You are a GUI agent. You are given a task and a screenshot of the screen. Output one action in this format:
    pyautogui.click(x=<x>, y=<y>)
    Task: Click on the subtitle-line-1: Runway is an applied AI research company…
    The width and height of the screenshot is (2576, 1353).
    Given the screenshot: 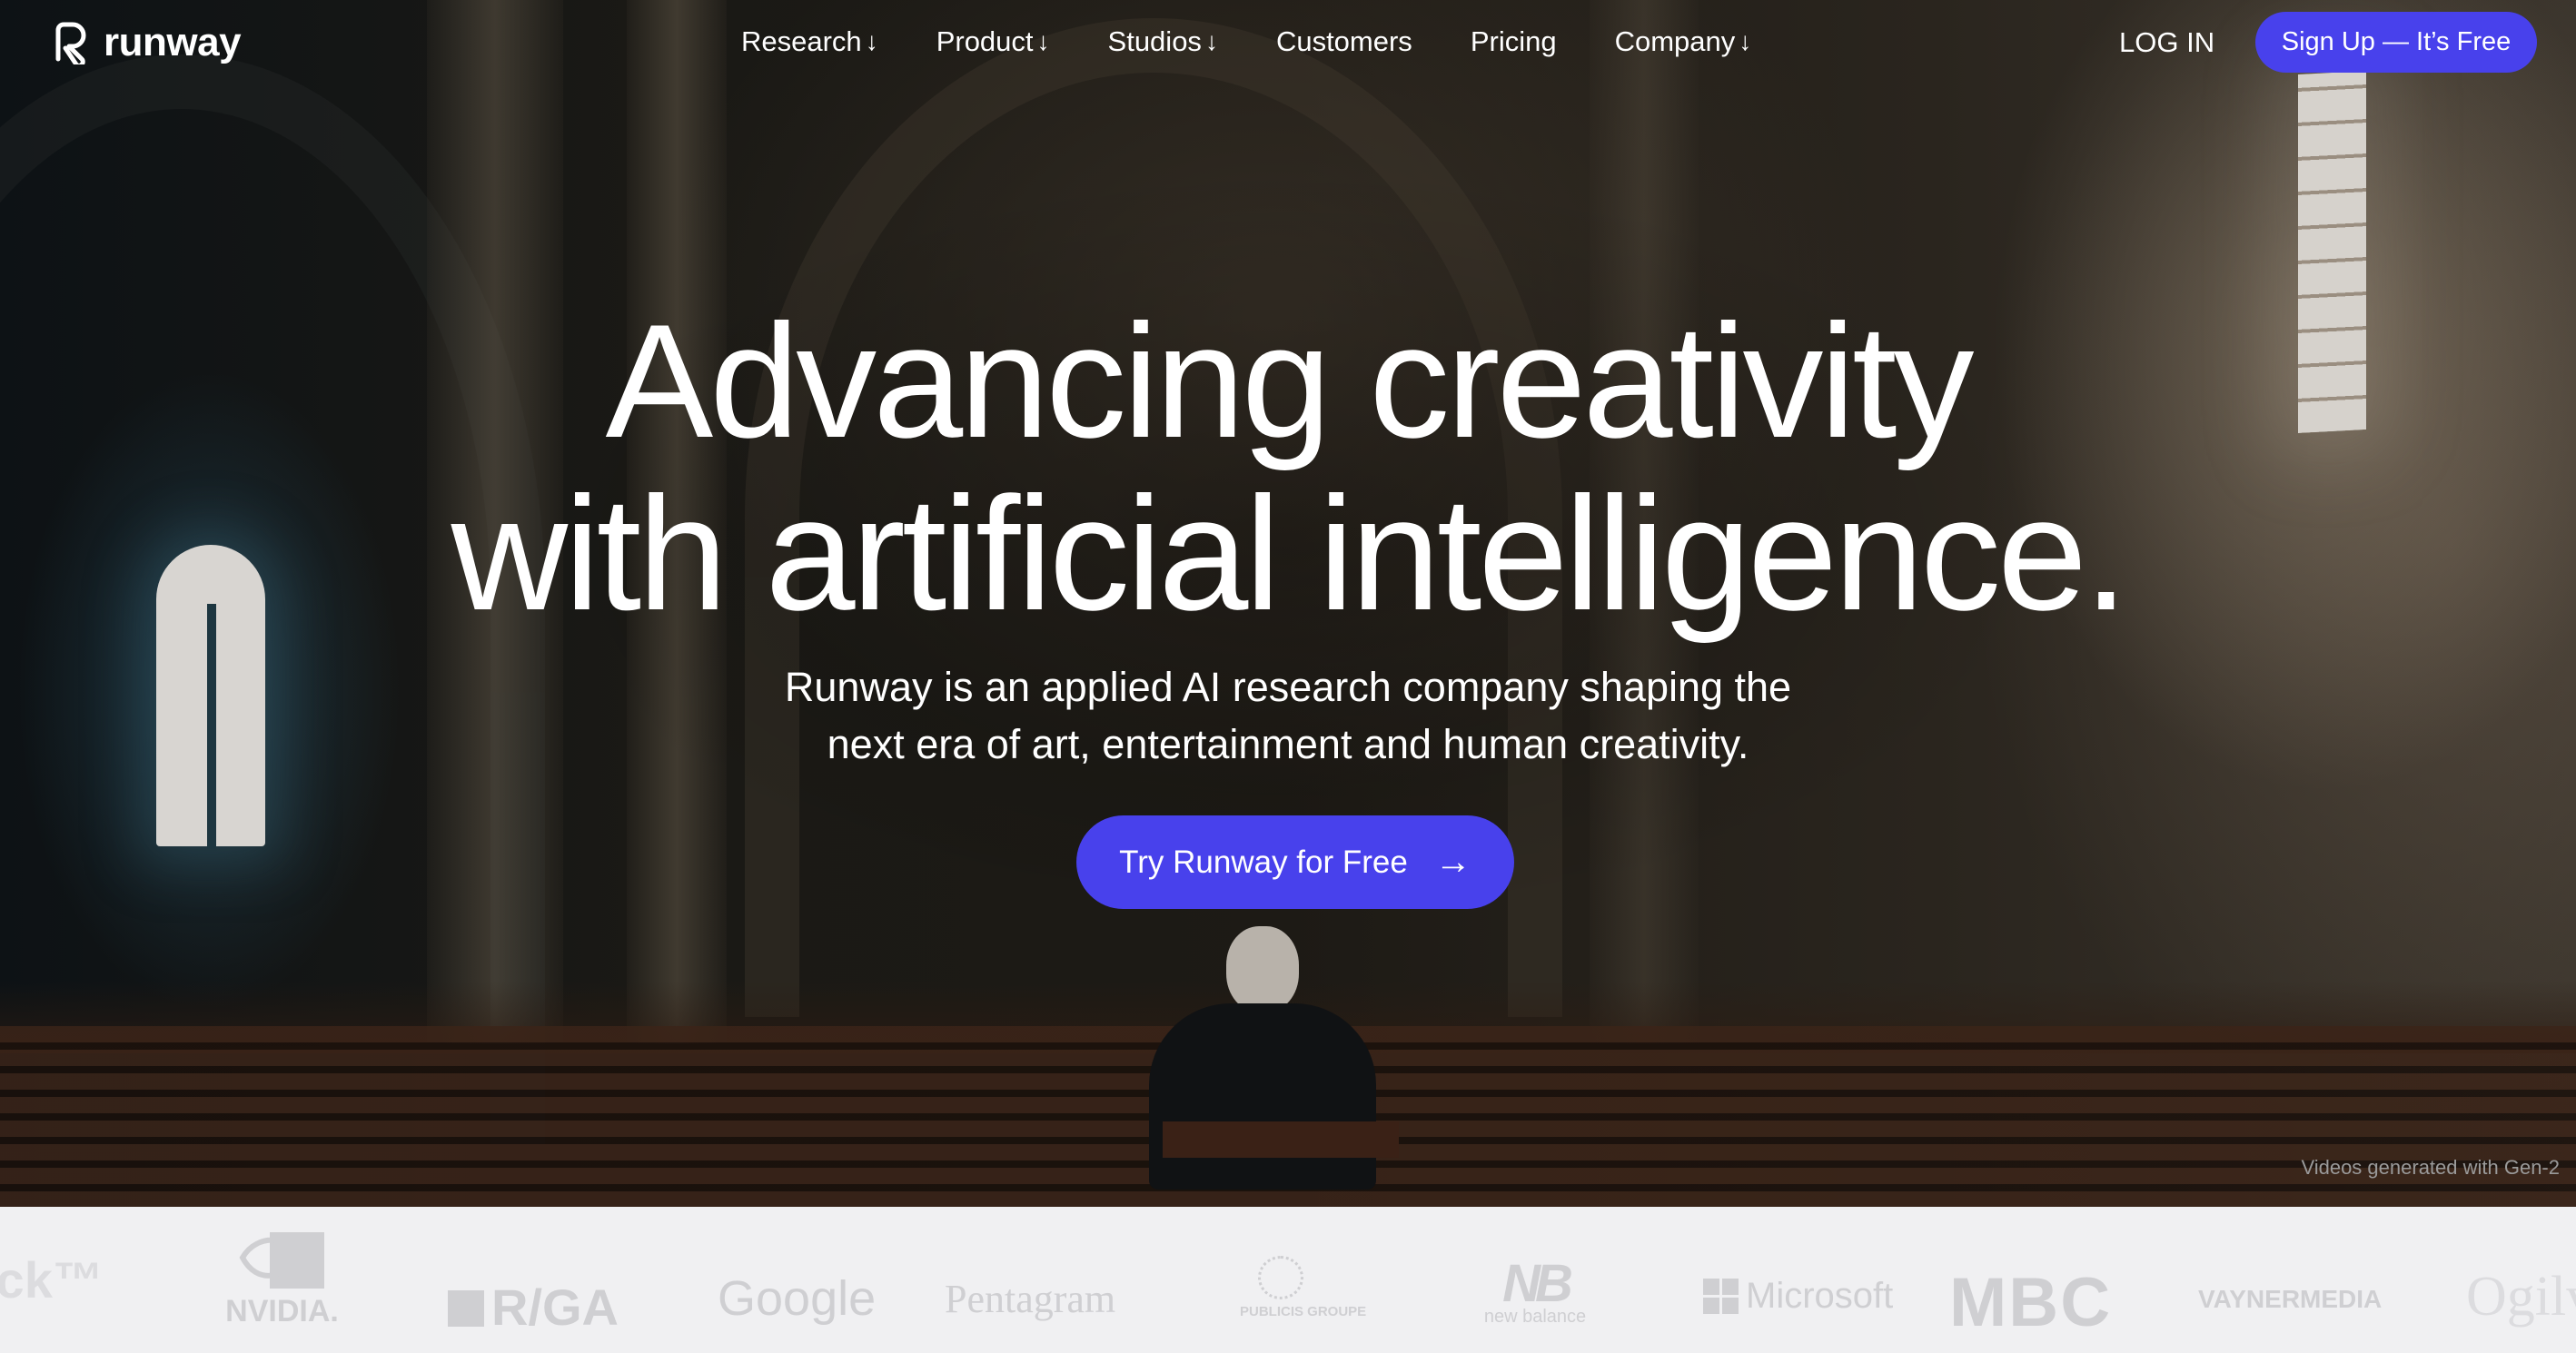 What is the action you would take?
    pyautogui.click(x=1288, y=687)
    